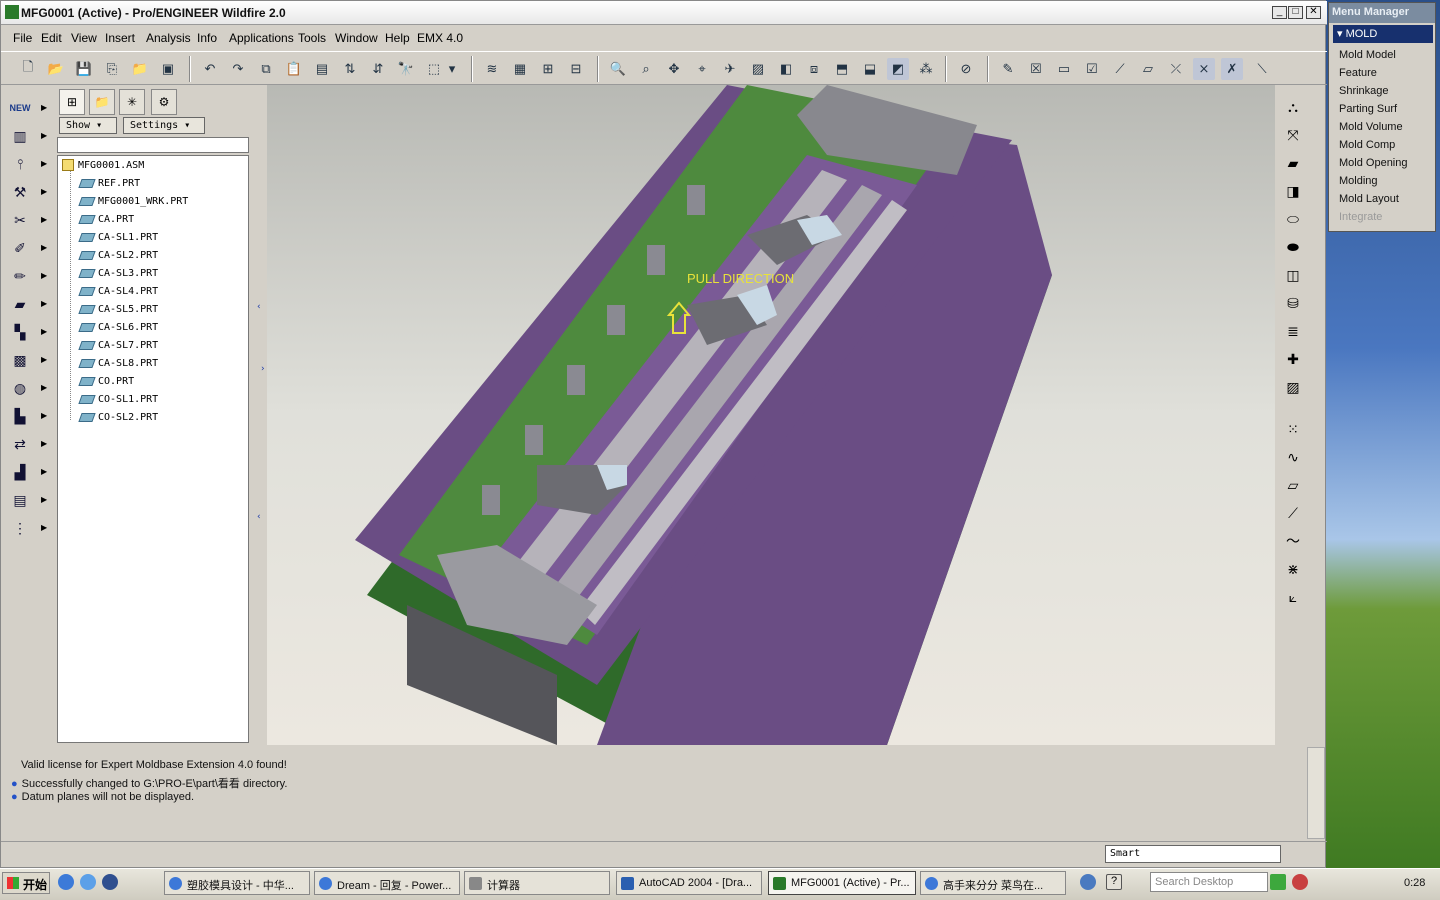  I want to click on skirt-surface-icon: ⬬, so click(1293, 247).